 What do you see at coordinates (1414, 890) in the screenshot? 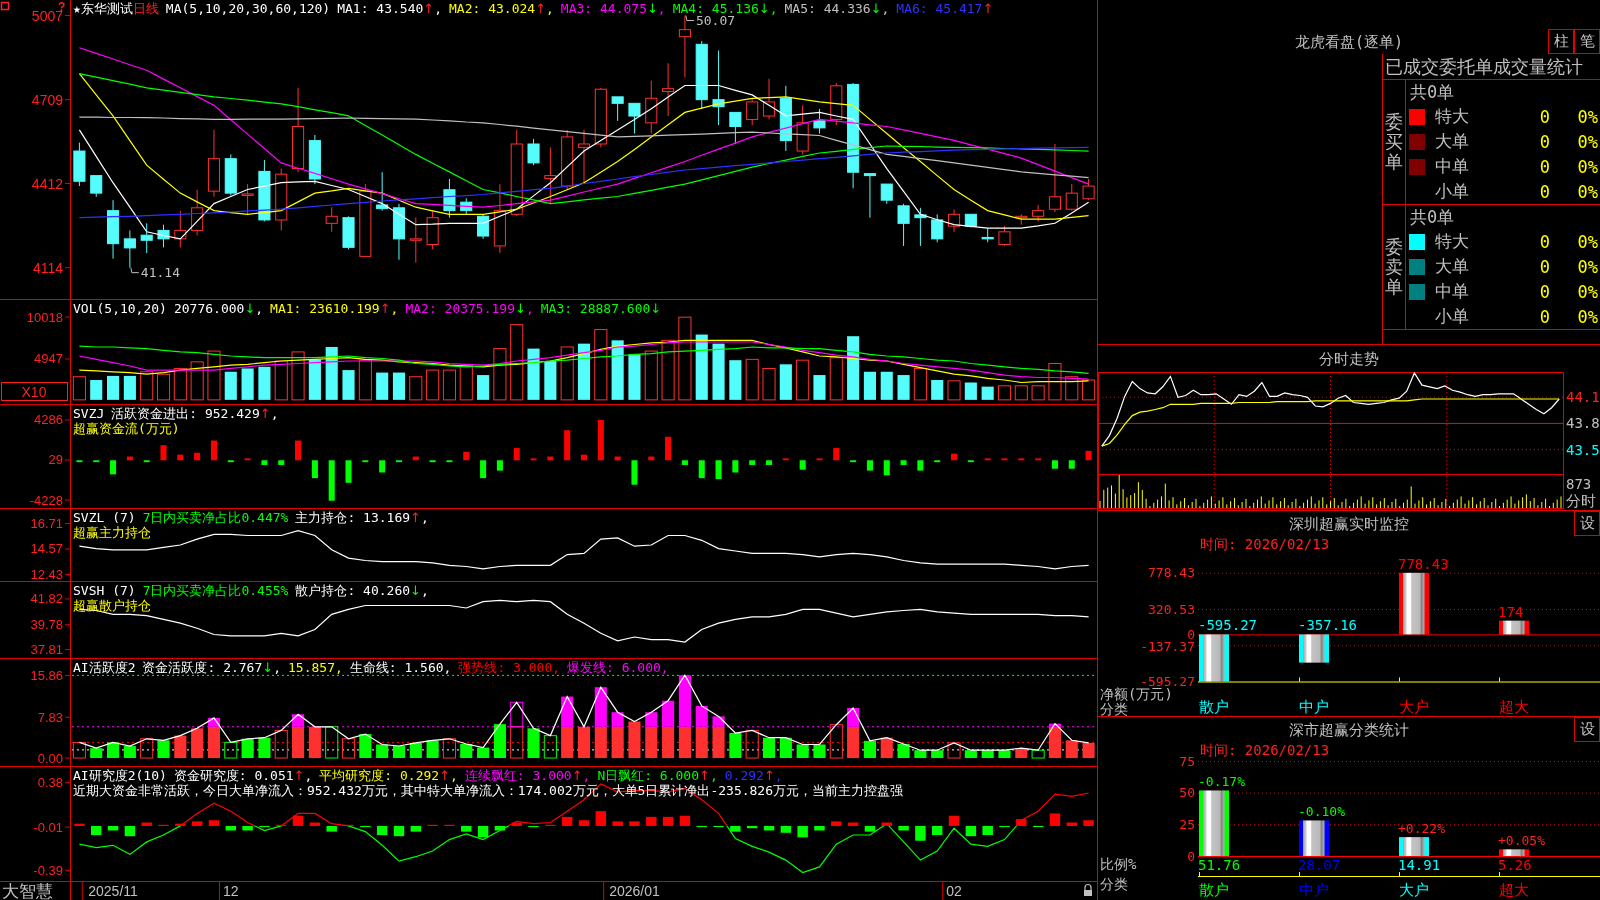
I see `category-label: 大户` at bounding box center [1414, 890].